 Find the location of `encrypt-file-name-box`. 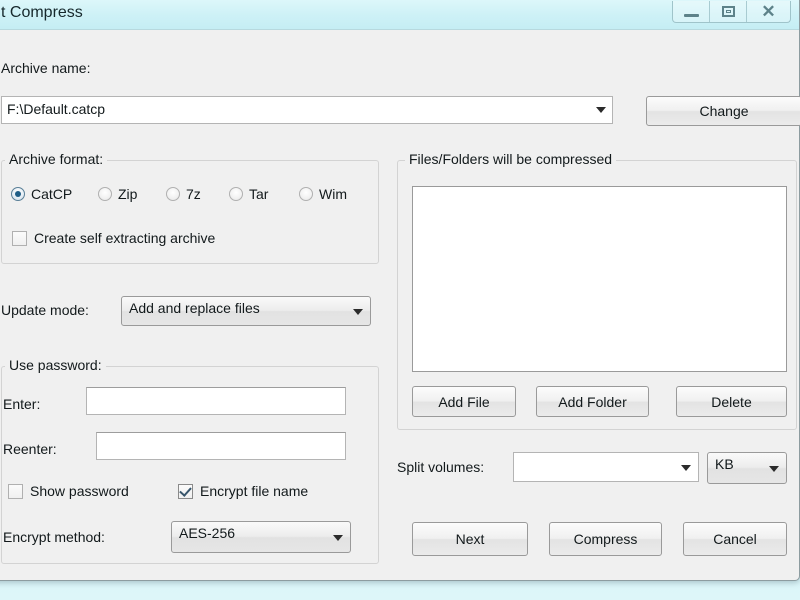

encrypt-file-name-box is located at coordinates (185, 491).